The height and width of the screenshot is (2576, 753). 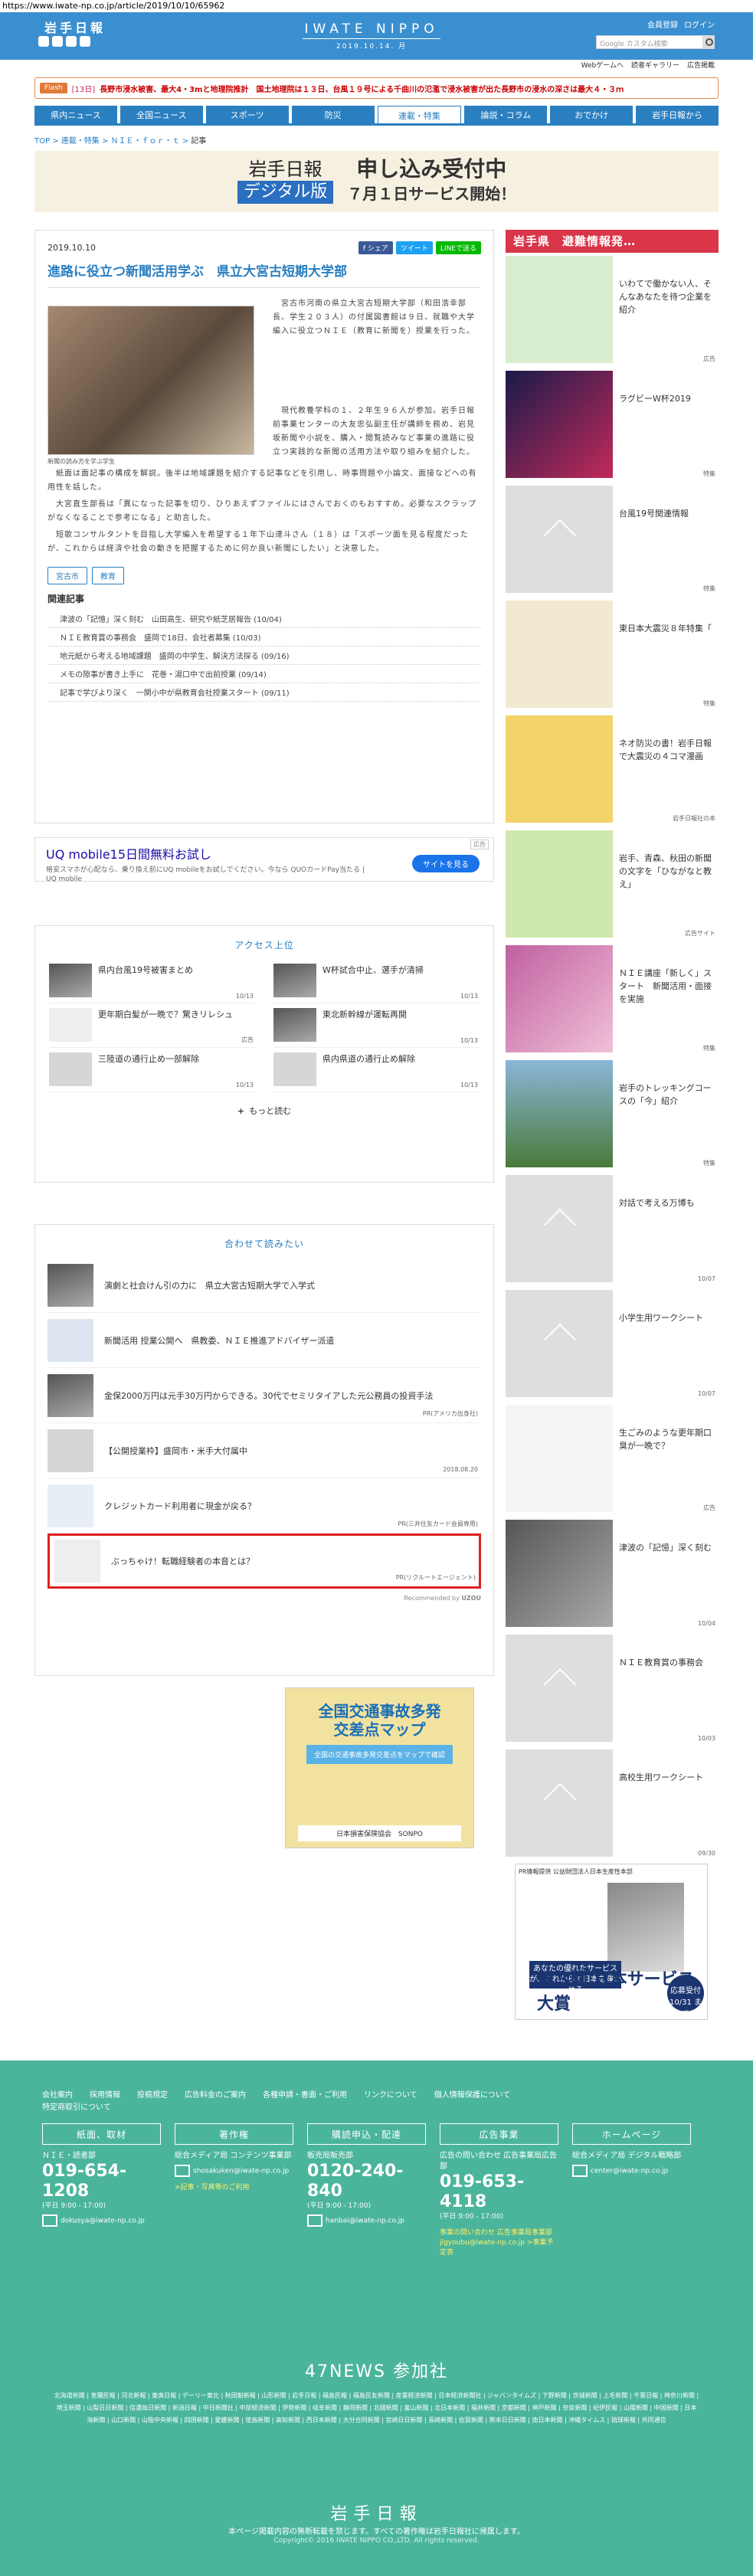 What do you see at coordinates (152, 981) in the screenshot?
I see `ranking-item: 県内台風19号被害まとめ 10/13` at bounding box center [152, 981].